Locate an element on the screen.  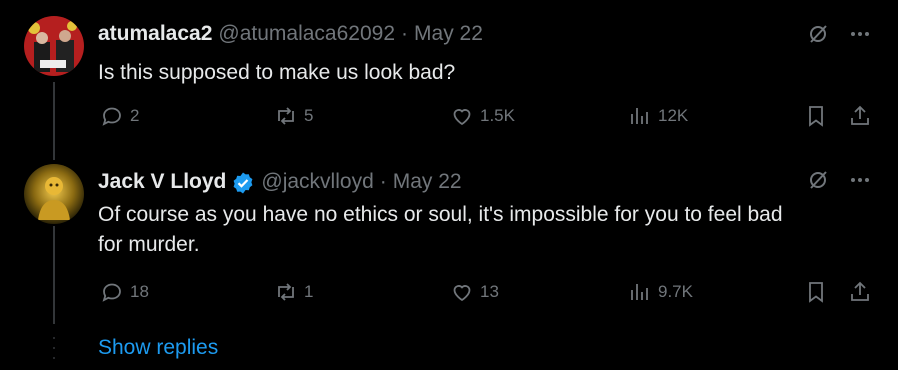
view-count: 12K is located at coordinates (673, 115).